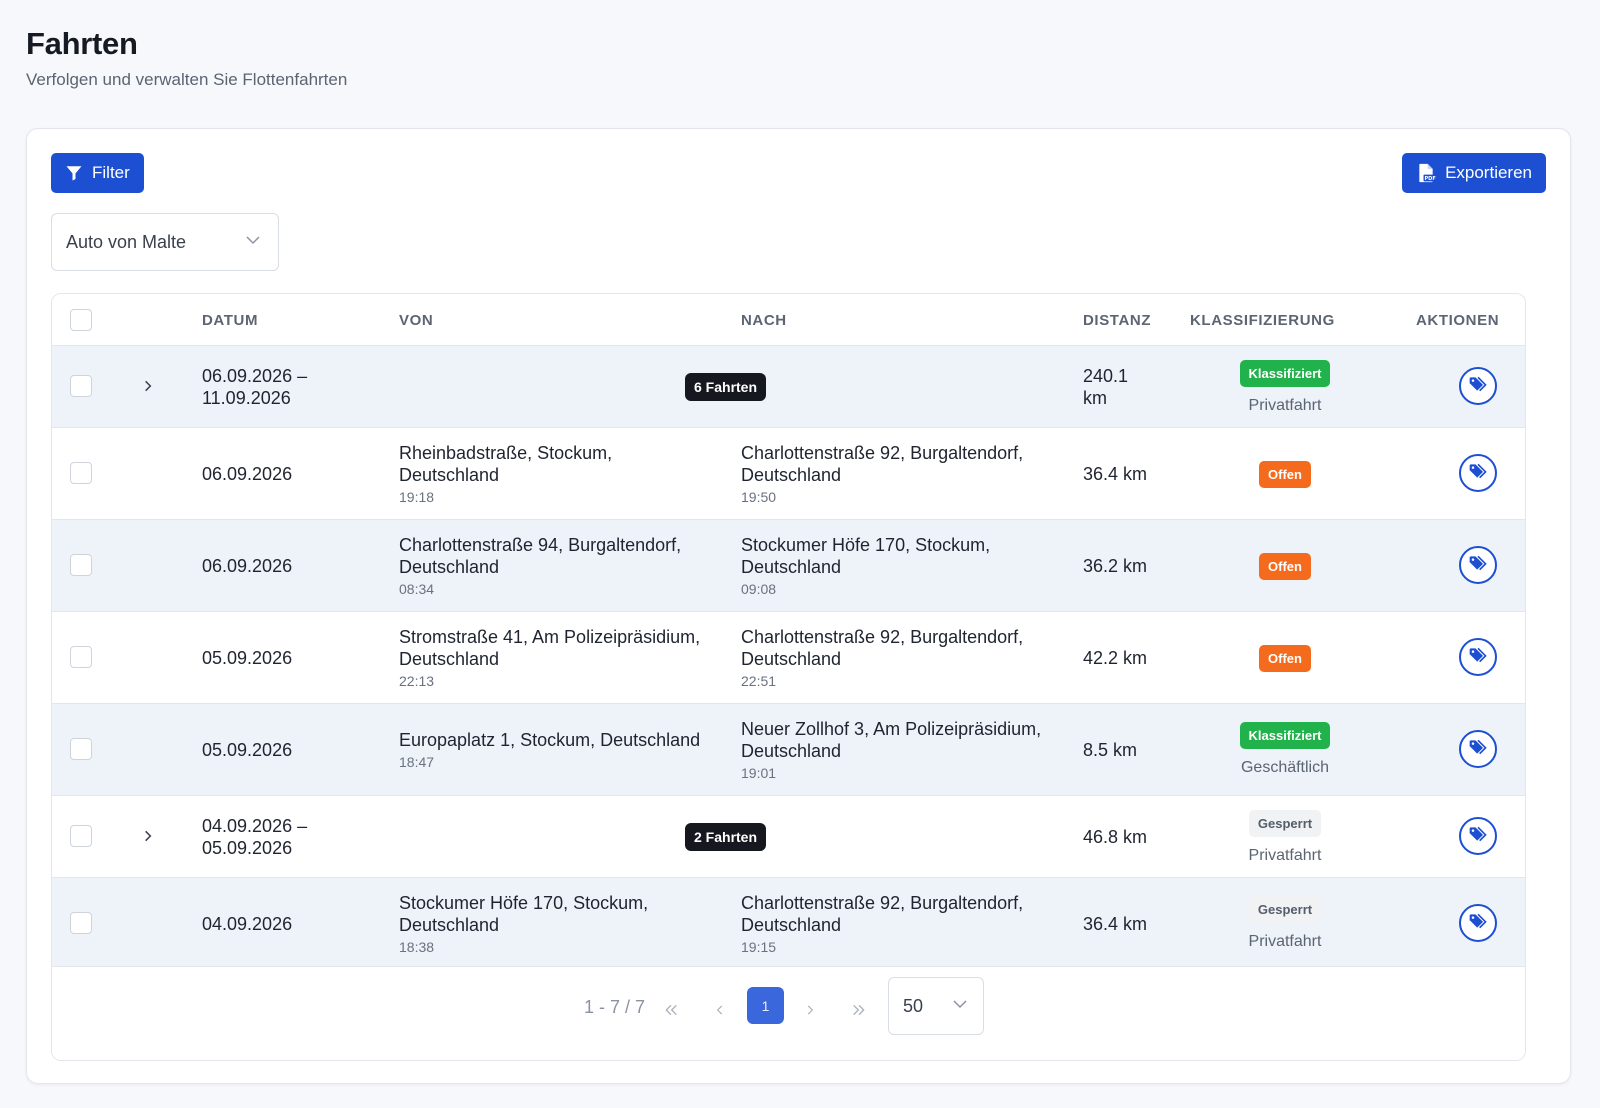 This screenshot has height=1108, width=1600. What do you see at coordinates (798, 173) in the screenshot?
I see `toolbar: Filter PDF Exportieren` at bounding box center [798, 173].